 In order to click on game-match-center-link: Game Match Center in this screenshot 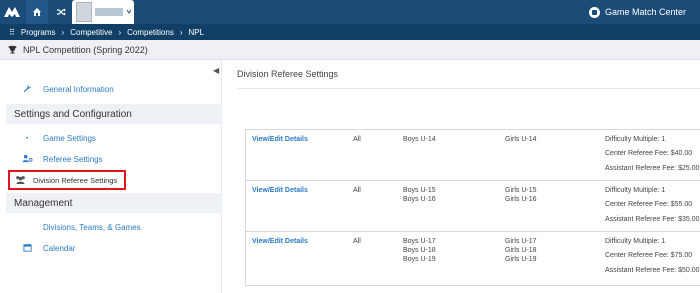, I will do `click(637, 12)`.